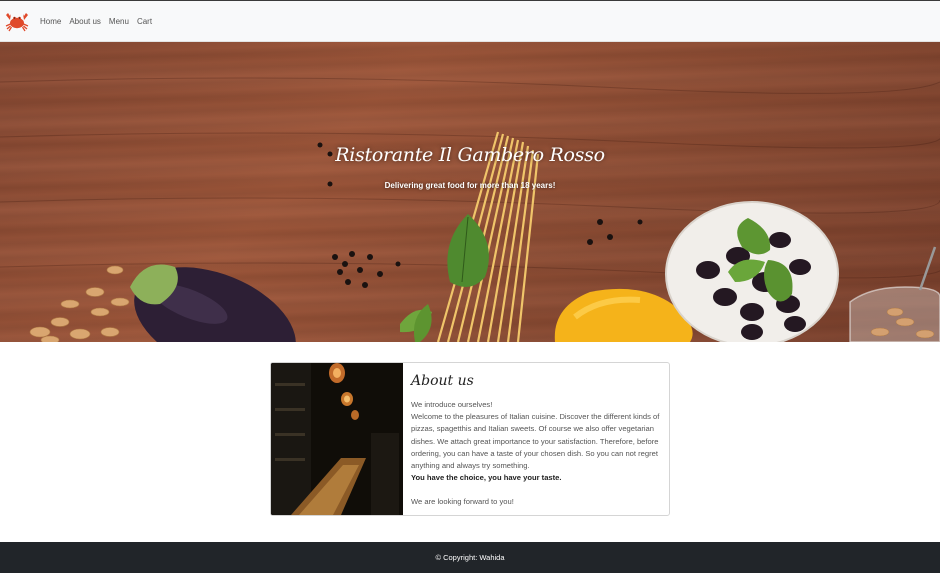  I want to click on footer: © Copyright: Wahida, so click(470, 557).